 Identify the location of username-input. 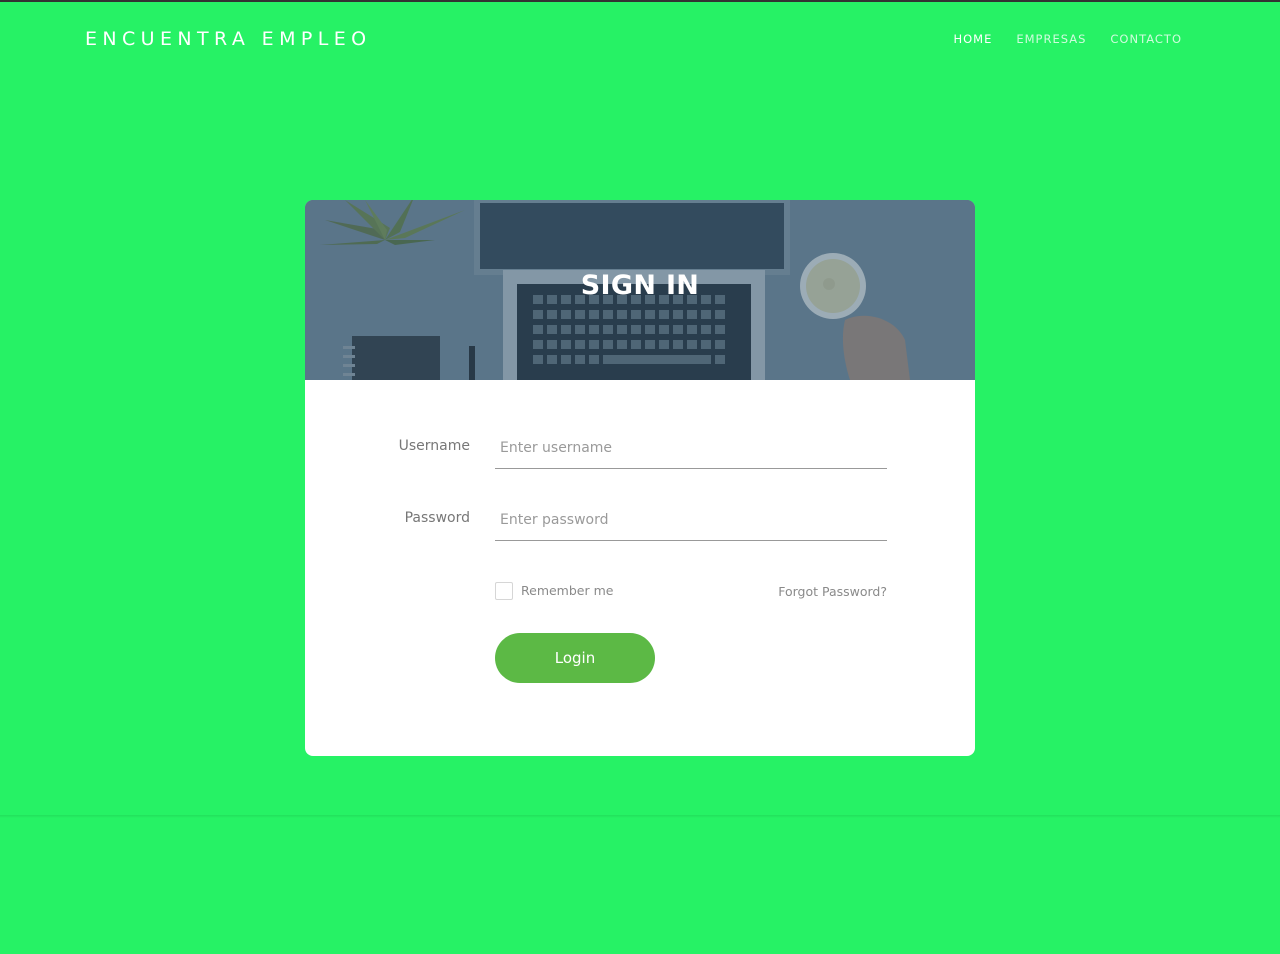
(691, 448).